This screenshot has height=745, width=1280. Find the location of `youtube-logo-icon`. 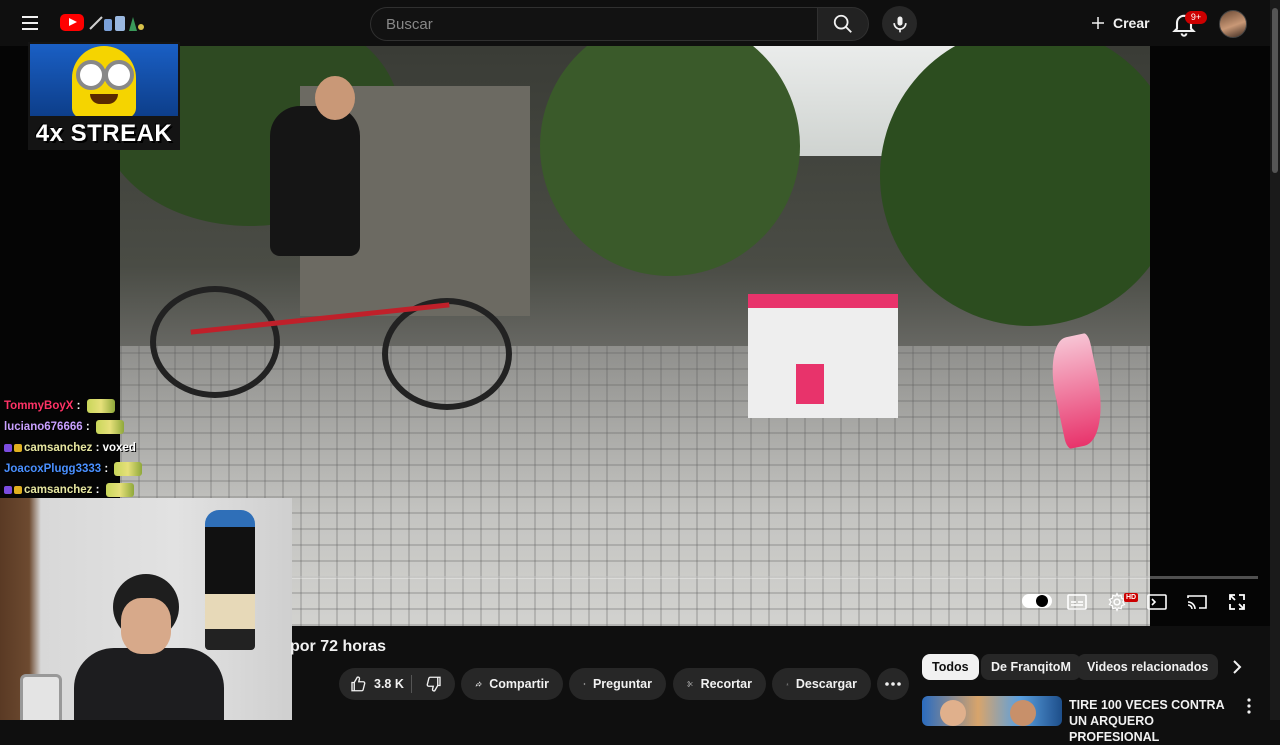

youtube-logo-icon is located at coordinates (72, 22).